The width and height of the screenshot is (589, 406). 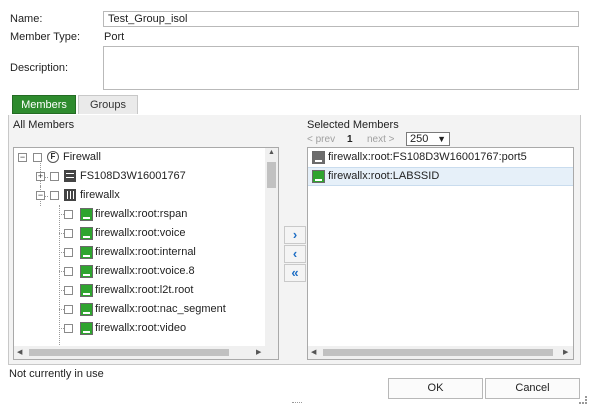 What do you see at coordinates (40, 176) in the screenshot?
I see `expand-icon: +` at bounding box center [40, 176].